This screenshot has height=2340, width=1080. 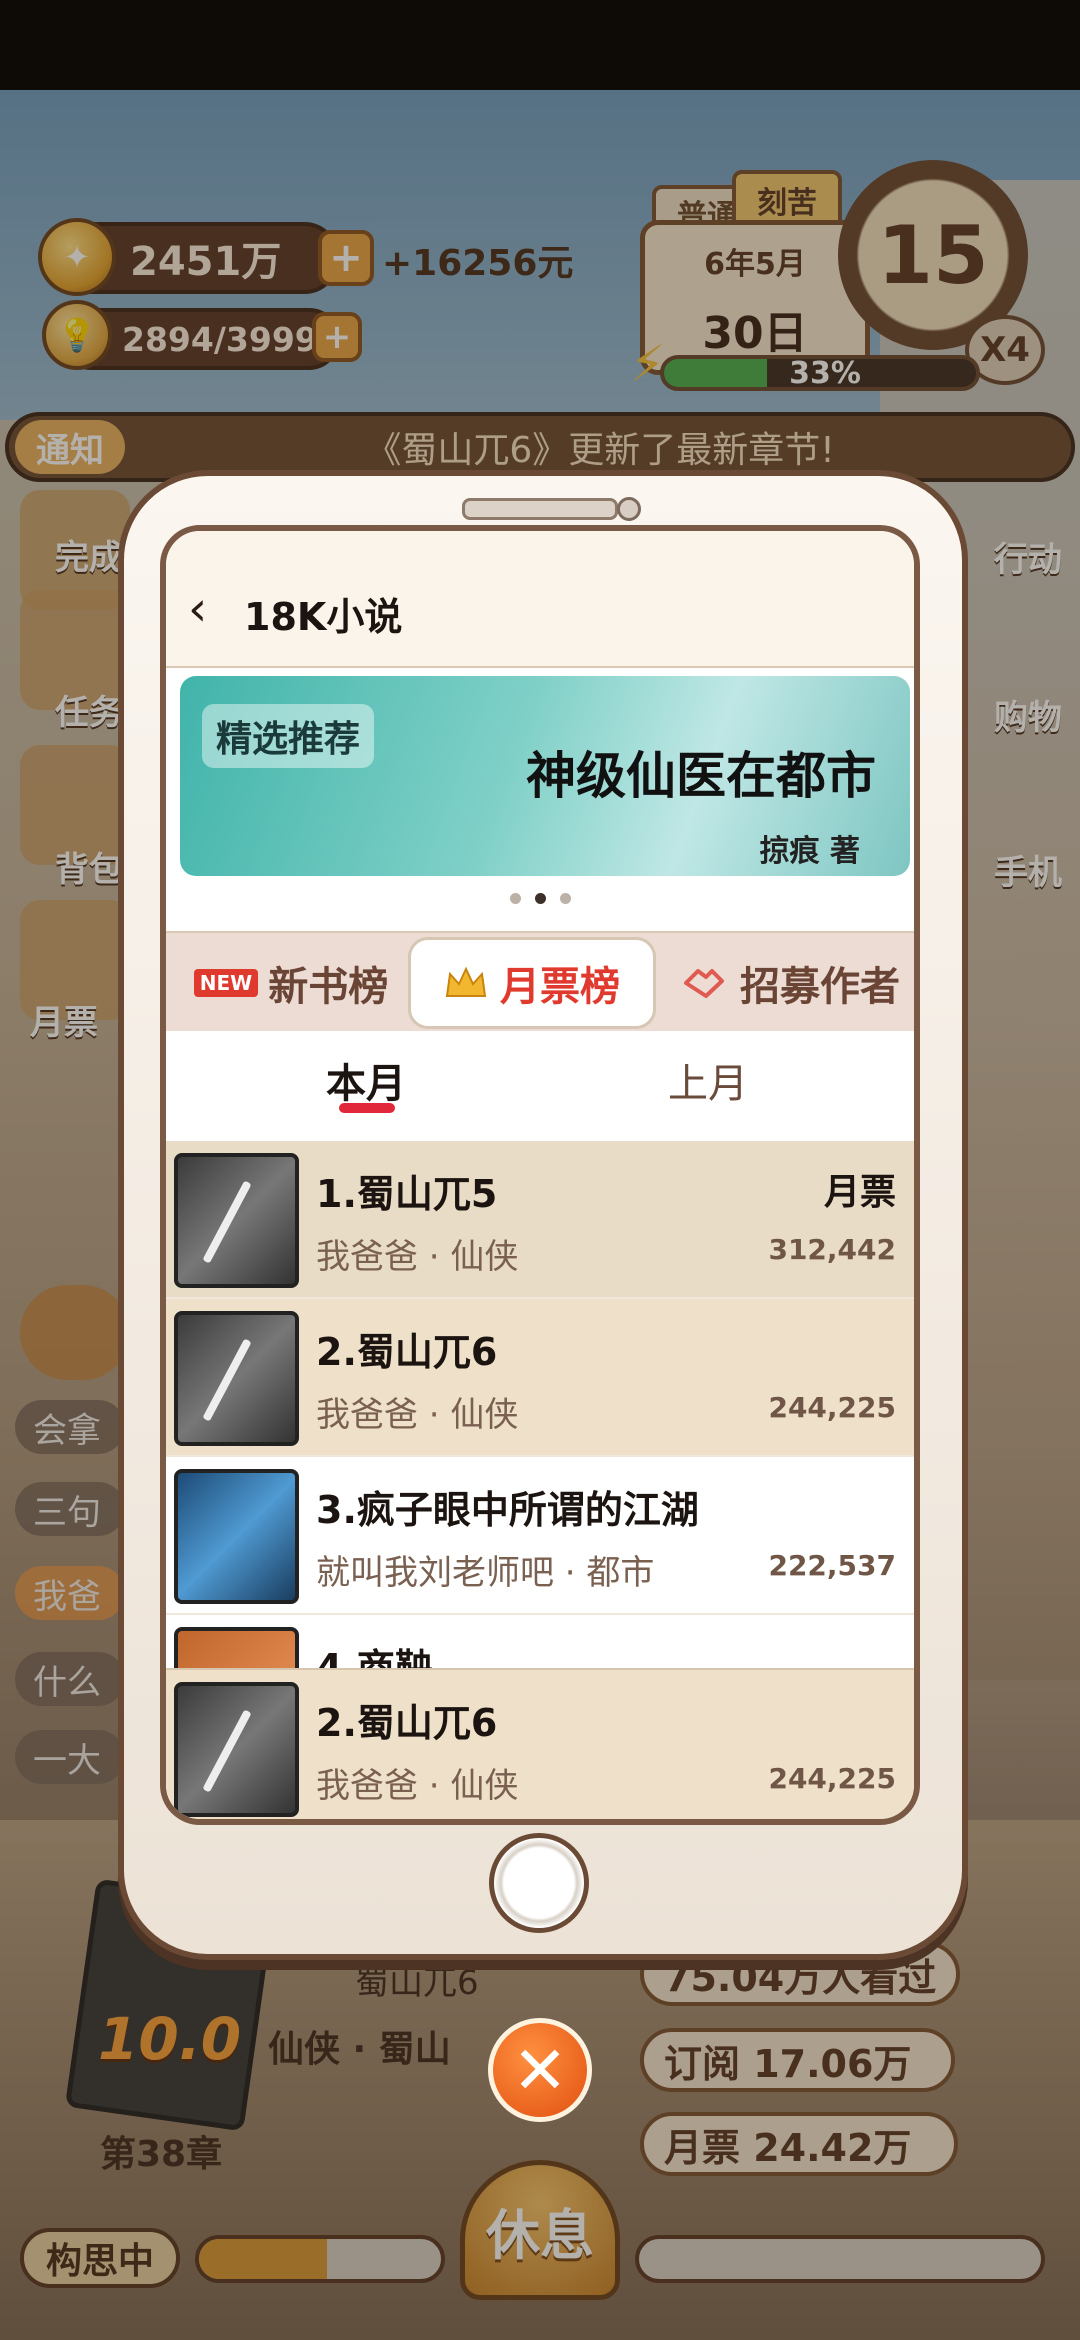 I want to click on tab-recruit-authors: 招募作者, so click(x=790, y=983).